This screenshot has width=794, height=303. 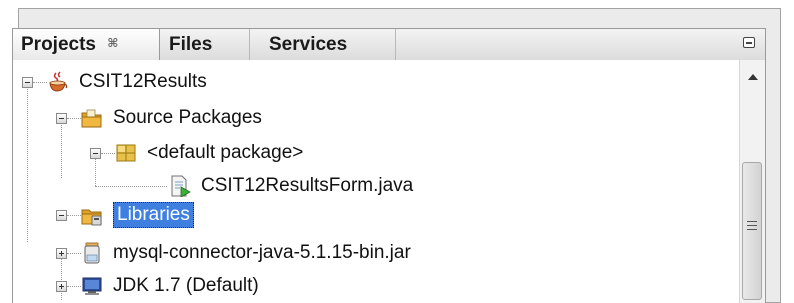 What do you see at coordinates (749, 42) in the screenshot?
I see `minimize-window-icon` at bounding box center [749, 42].